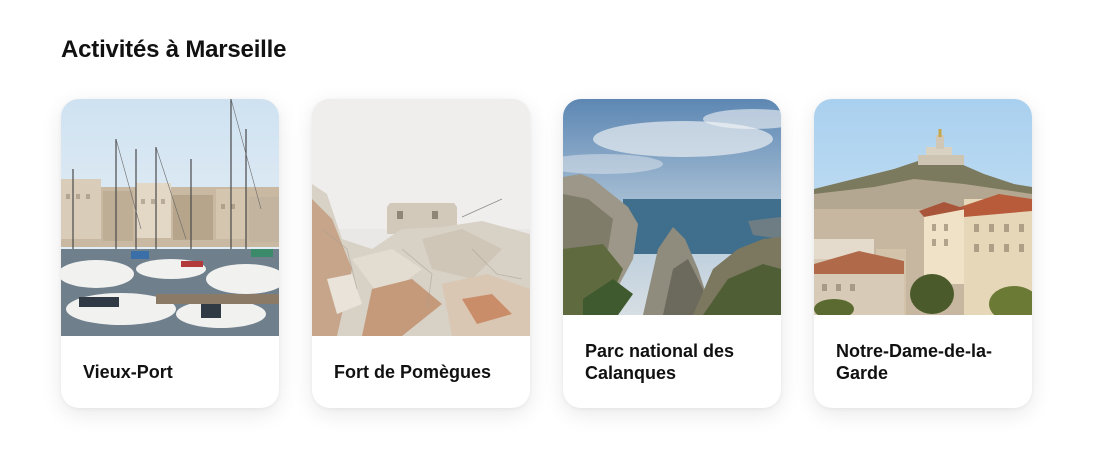 The height and width of the screenshot is (472, 1105). I want to click on card-body: Parc national des Calanques, so click(672, 361).